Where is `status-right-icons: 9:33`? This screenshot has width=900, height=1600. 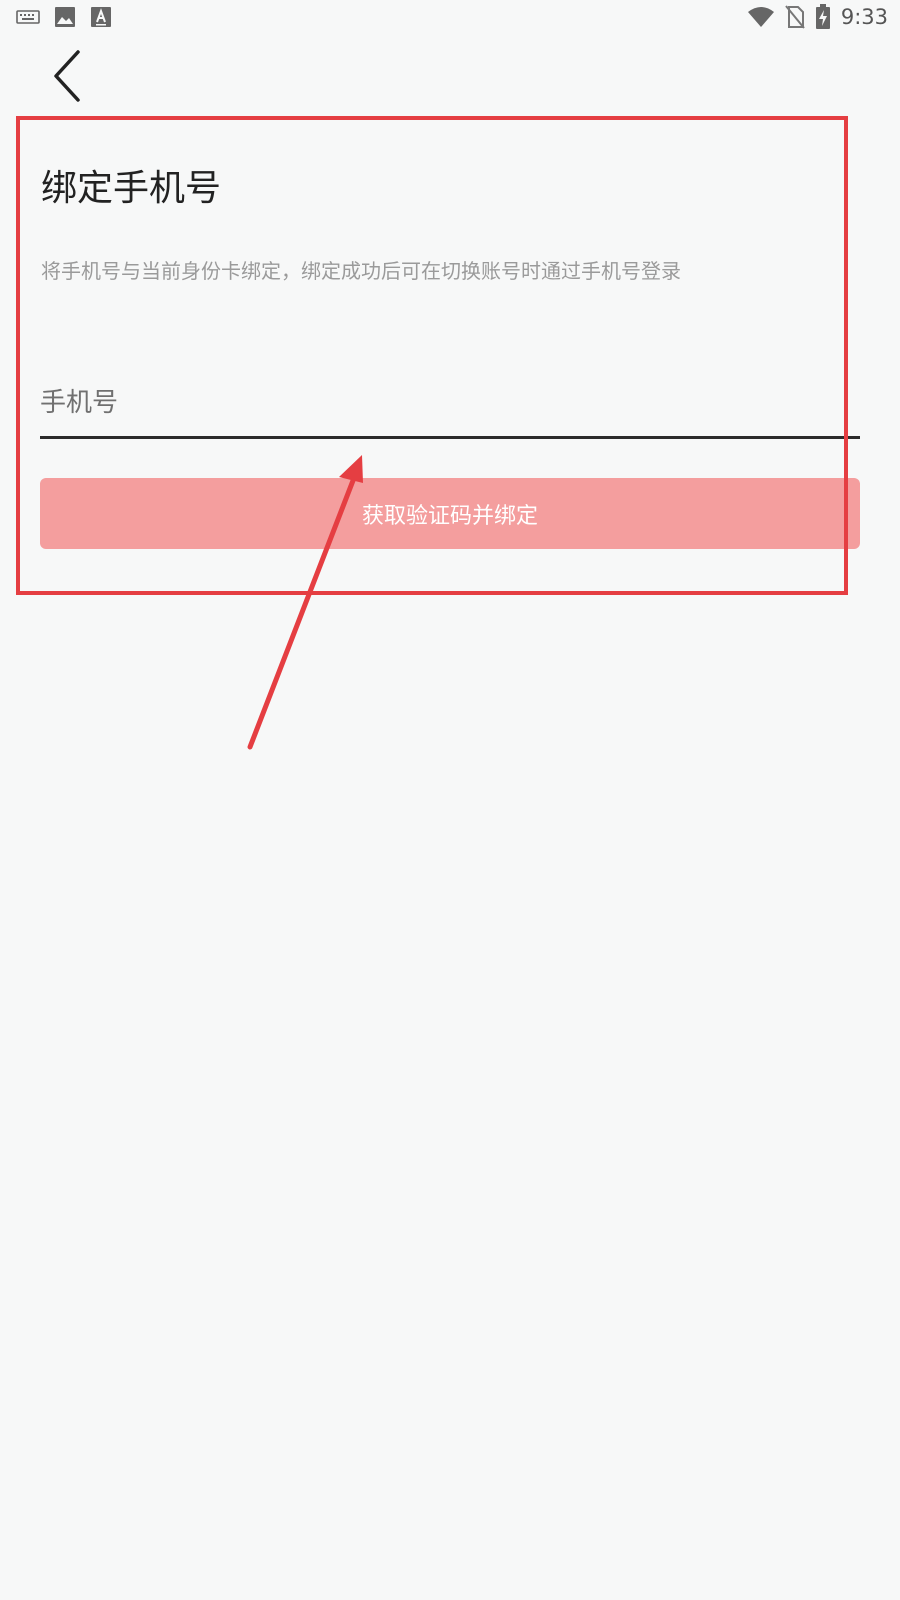 status-right-icons: 9:33 is located at coordinates (812, 17).